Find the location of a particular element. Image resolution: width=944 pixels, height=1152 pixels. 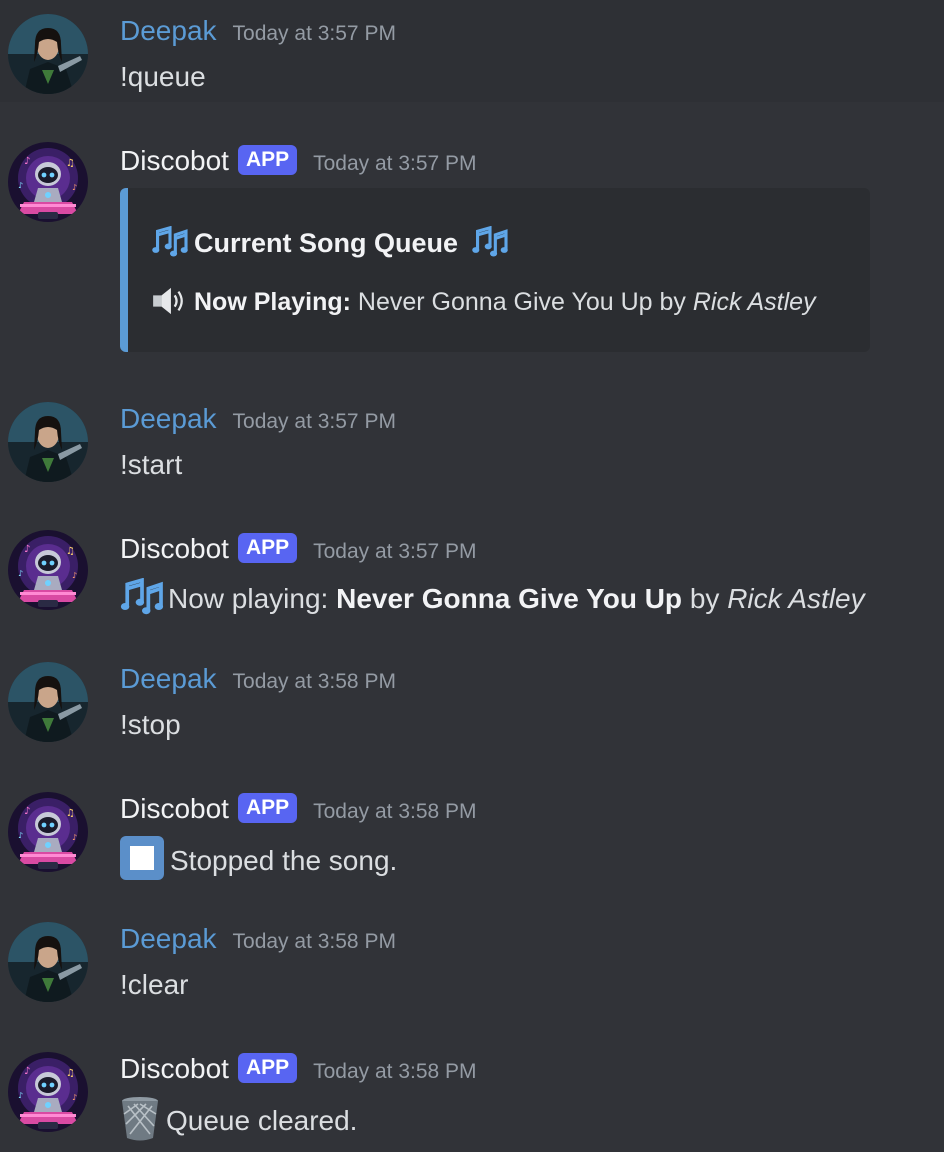

stop-button-icon is located at coordinates (142, 858).